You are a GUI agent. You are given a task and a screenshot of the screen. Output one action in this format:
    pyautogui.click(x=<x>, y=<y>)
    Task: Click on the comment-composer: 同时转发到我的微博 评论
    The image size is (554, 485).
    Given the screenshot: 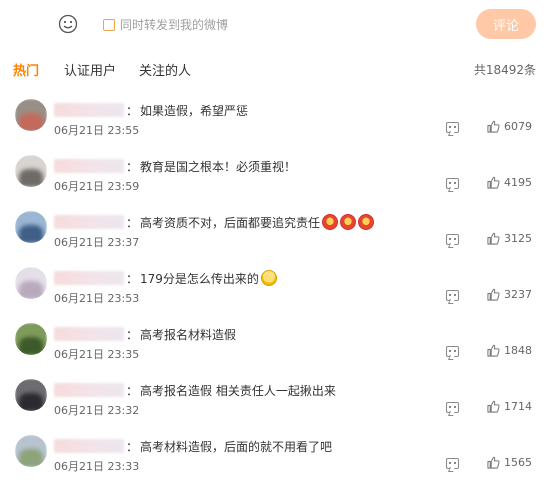 What is the action you would take?
    pyautogui.click(x=277, y=24)
    